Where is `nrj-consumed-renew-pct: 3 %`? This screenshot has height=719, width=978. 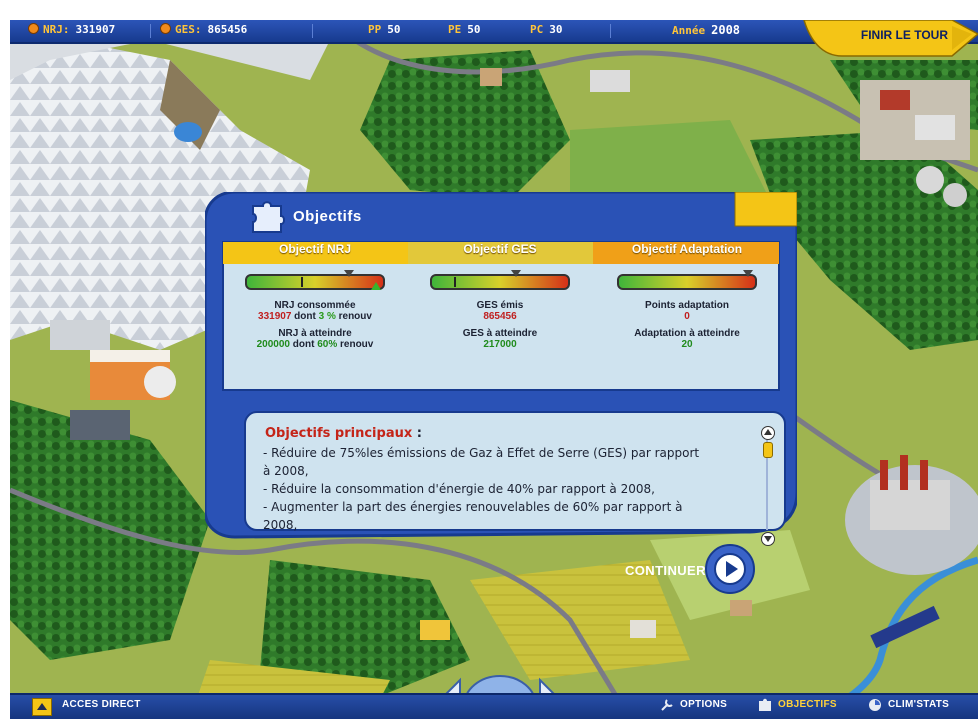 nrj-consumed-renew-pct: 3 % is located at coordinates (327, 316).